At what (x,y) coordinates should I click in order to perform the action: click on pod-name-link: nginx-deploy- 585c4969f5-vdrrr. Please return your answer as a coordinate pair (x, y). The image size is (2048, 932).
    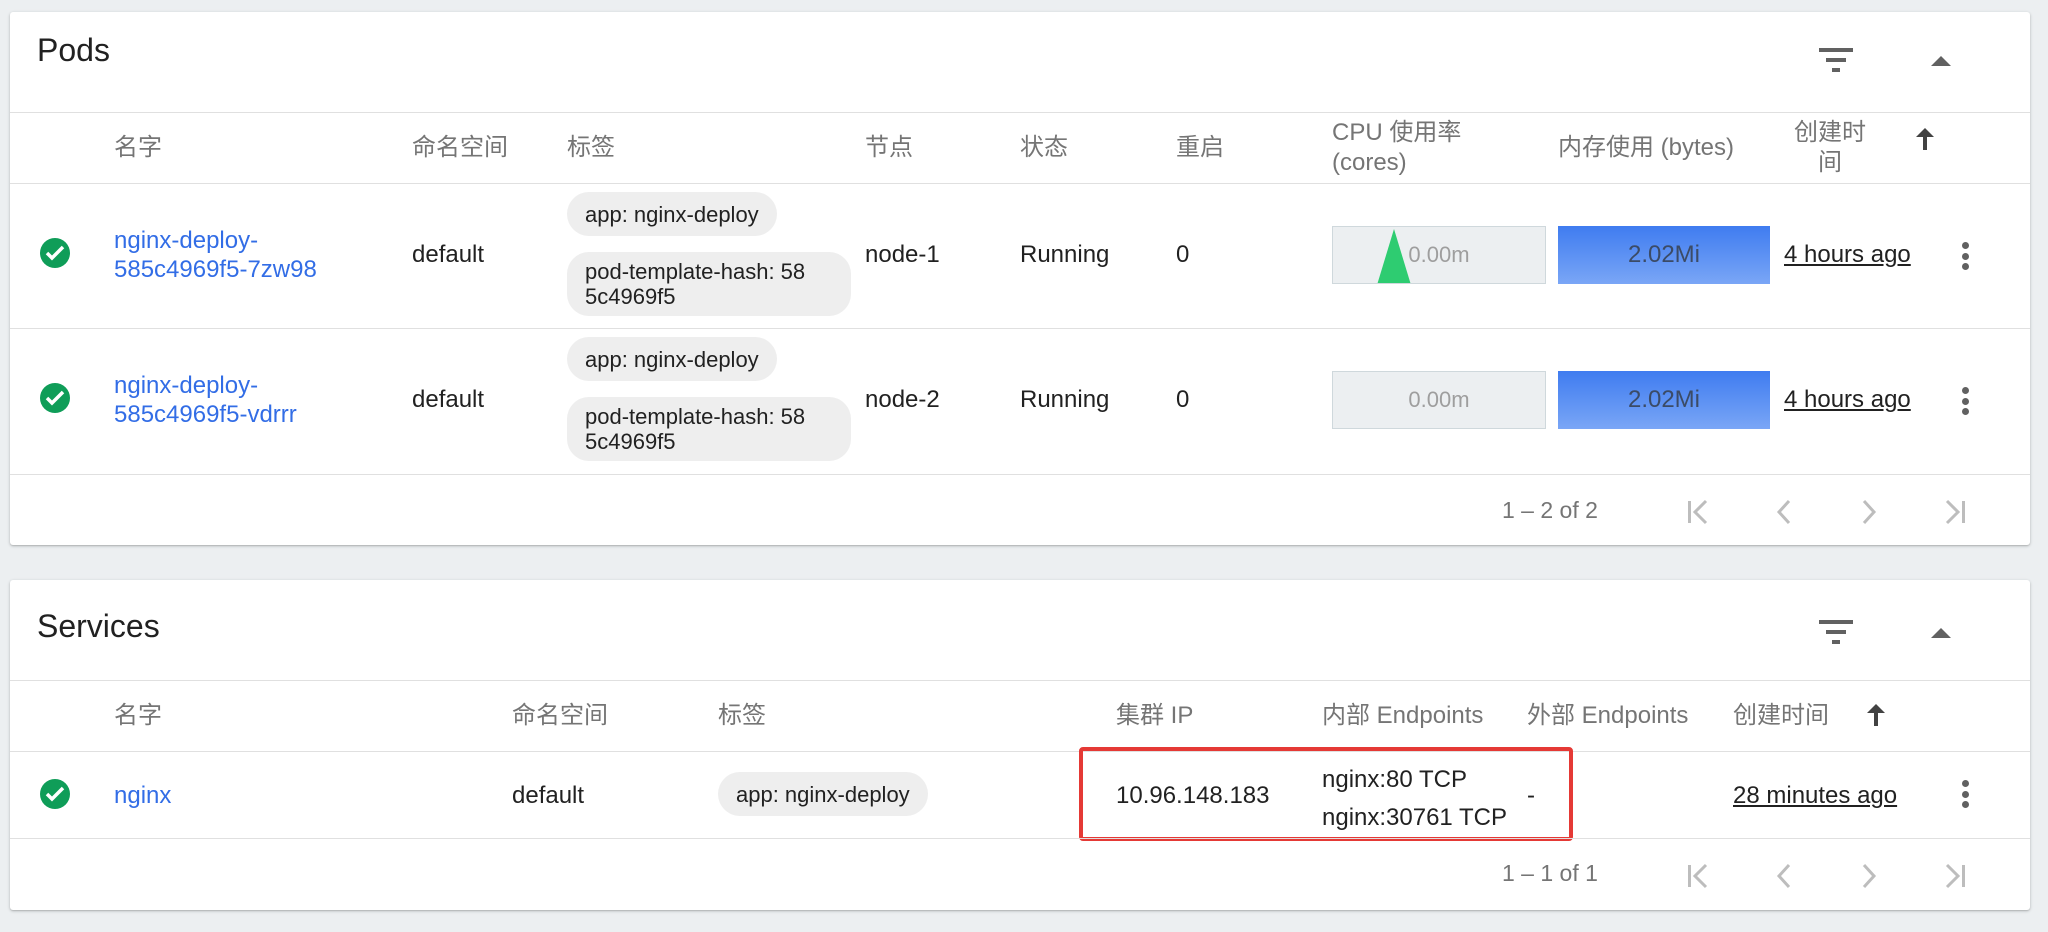
    Looking at the image, I should click on (205, 400).